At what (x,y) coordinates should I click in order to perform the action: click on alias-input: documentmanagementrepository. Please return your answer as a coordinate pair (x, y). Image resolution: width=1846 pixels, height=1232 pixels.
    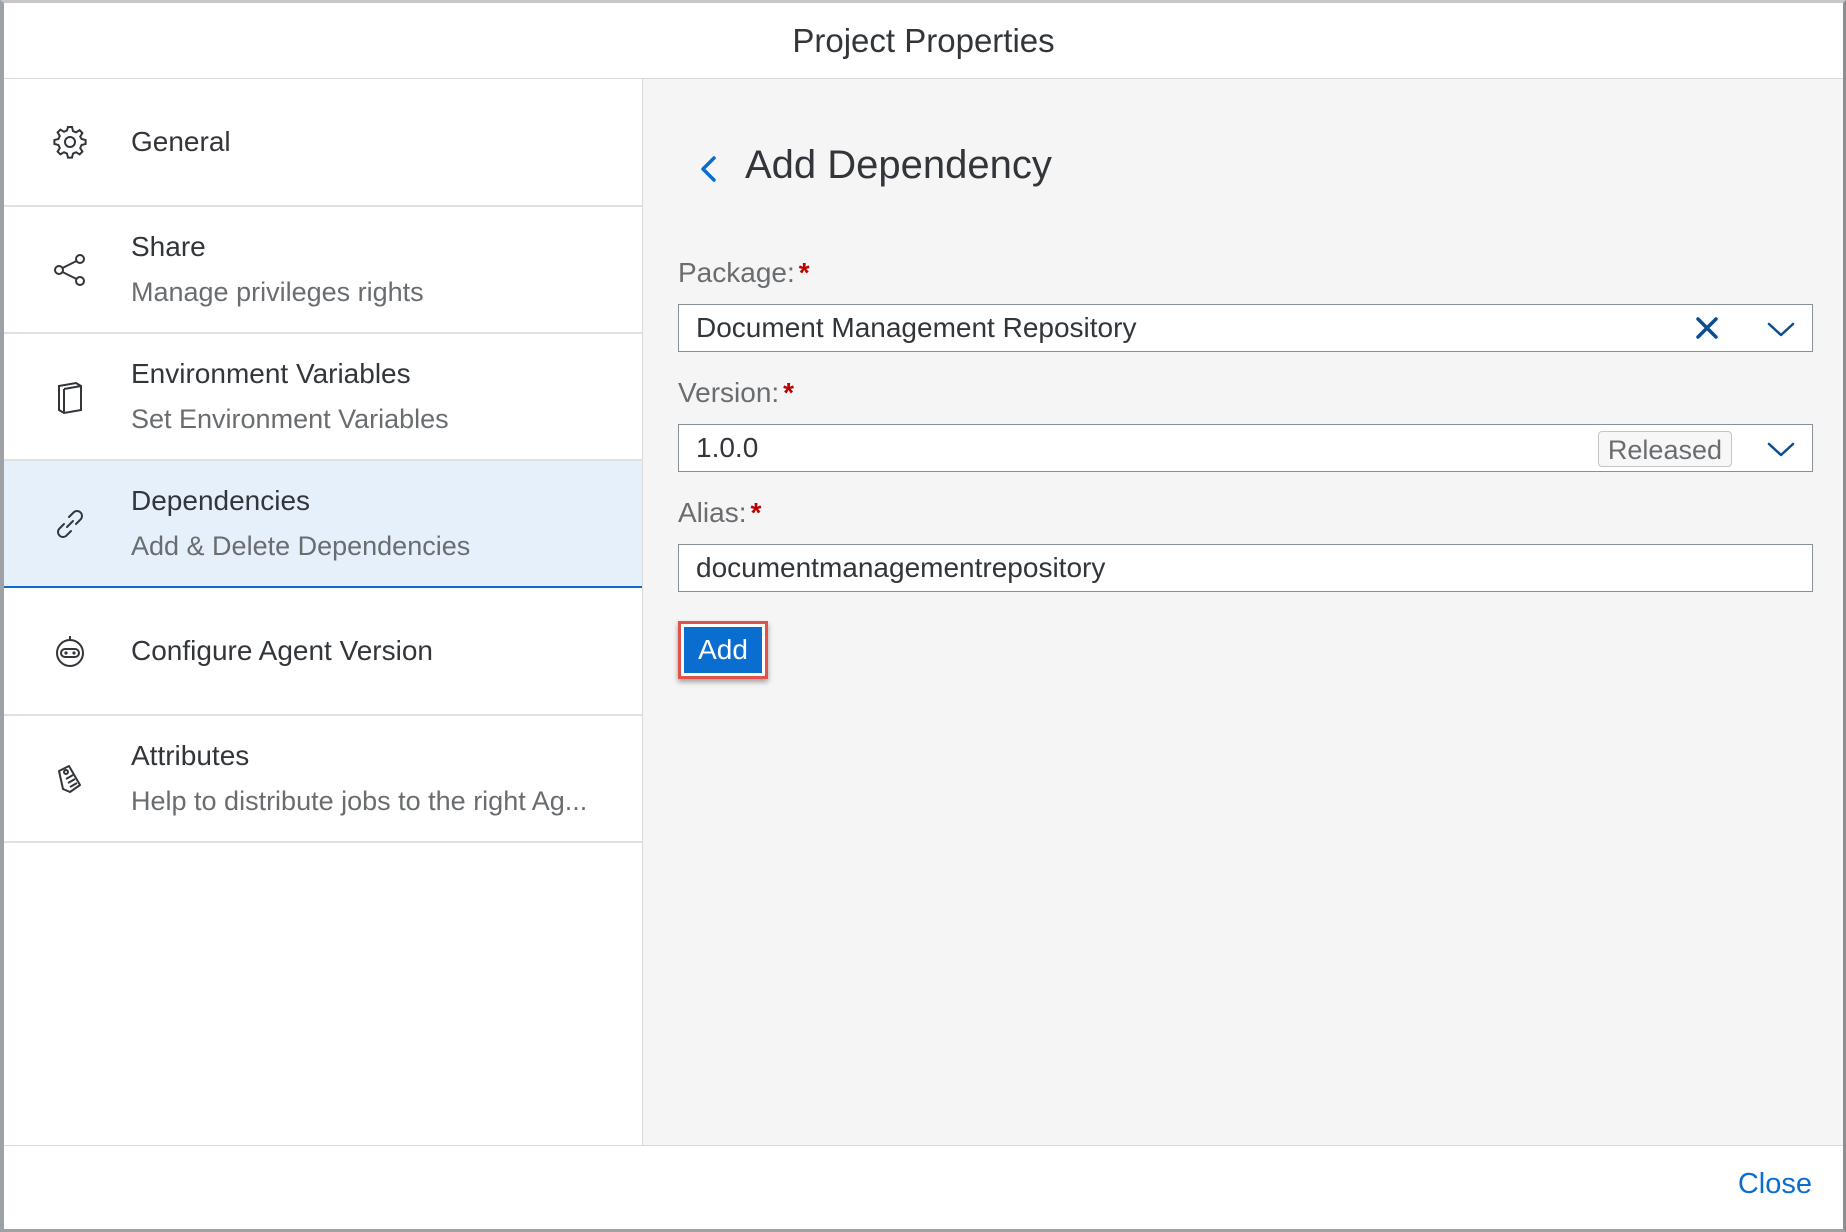
    Looking at the image, I should click on (1245, 568).